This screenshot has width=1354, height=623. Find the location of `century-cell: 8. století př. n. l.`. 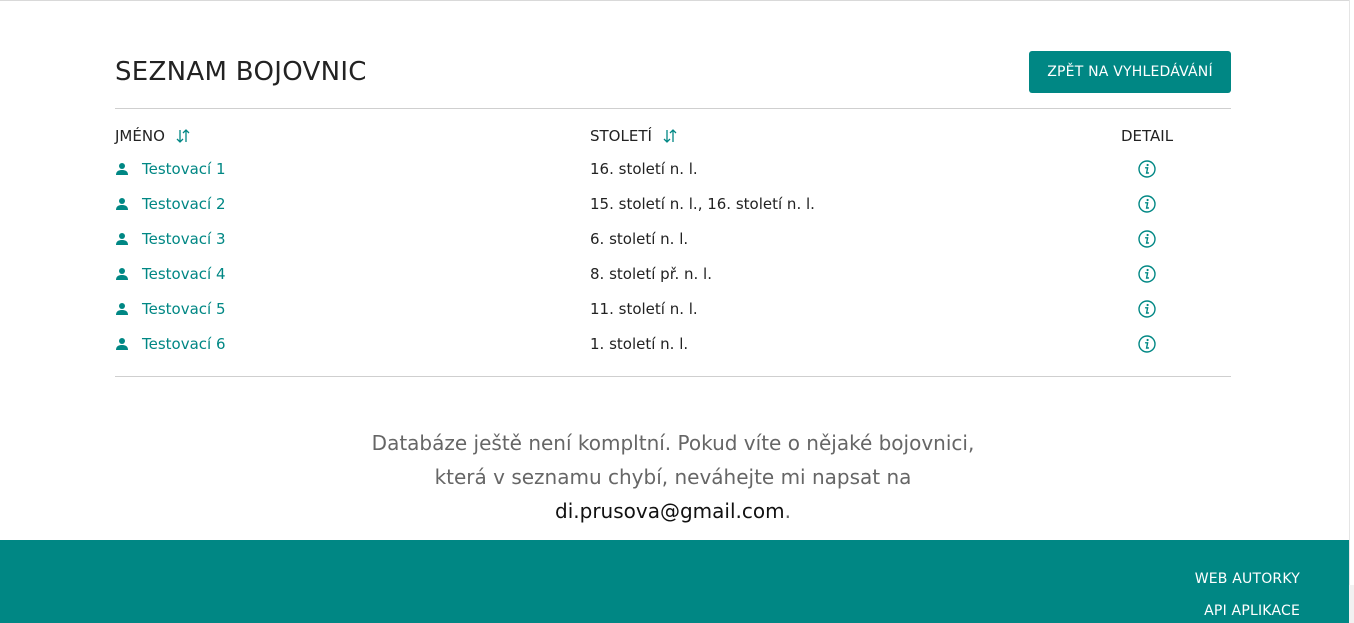

century-cell: 8. století př. n. l. is located at coordinates (651, 273).